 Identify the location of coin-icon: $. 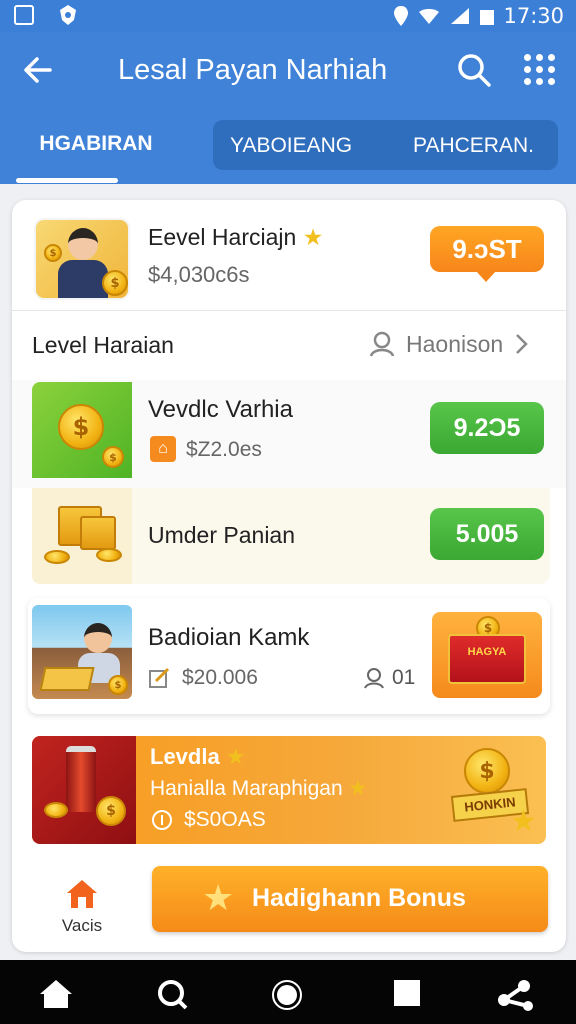
(487, 771).